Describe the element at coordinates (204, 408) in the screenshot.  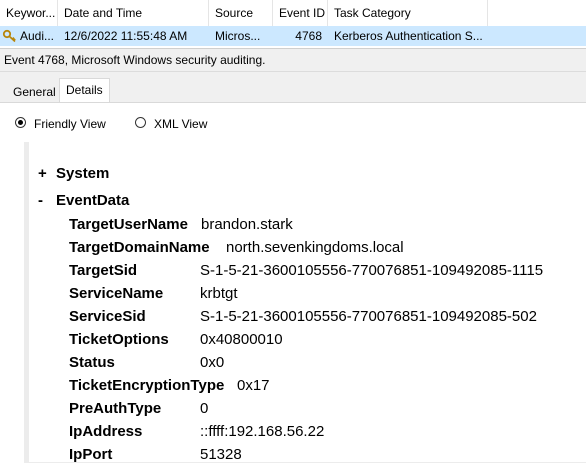
I see `field-value: 0` at that location.